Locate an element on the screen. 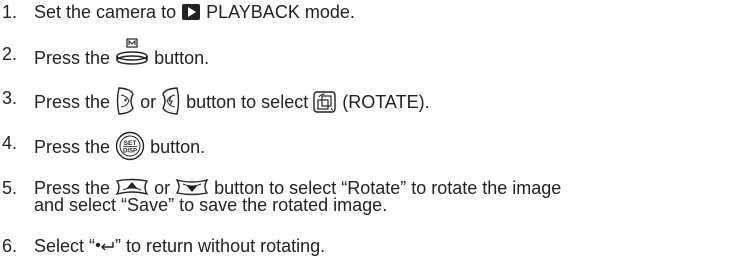  step-text: Select “ ” to return without rotating. is located at coordinates (179, 246).